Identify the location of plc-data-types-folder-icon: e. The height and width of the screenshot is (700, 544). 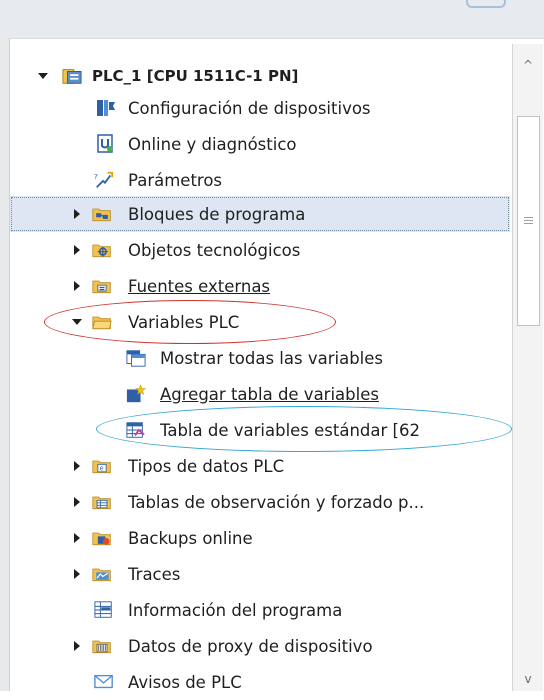
(102, 466).